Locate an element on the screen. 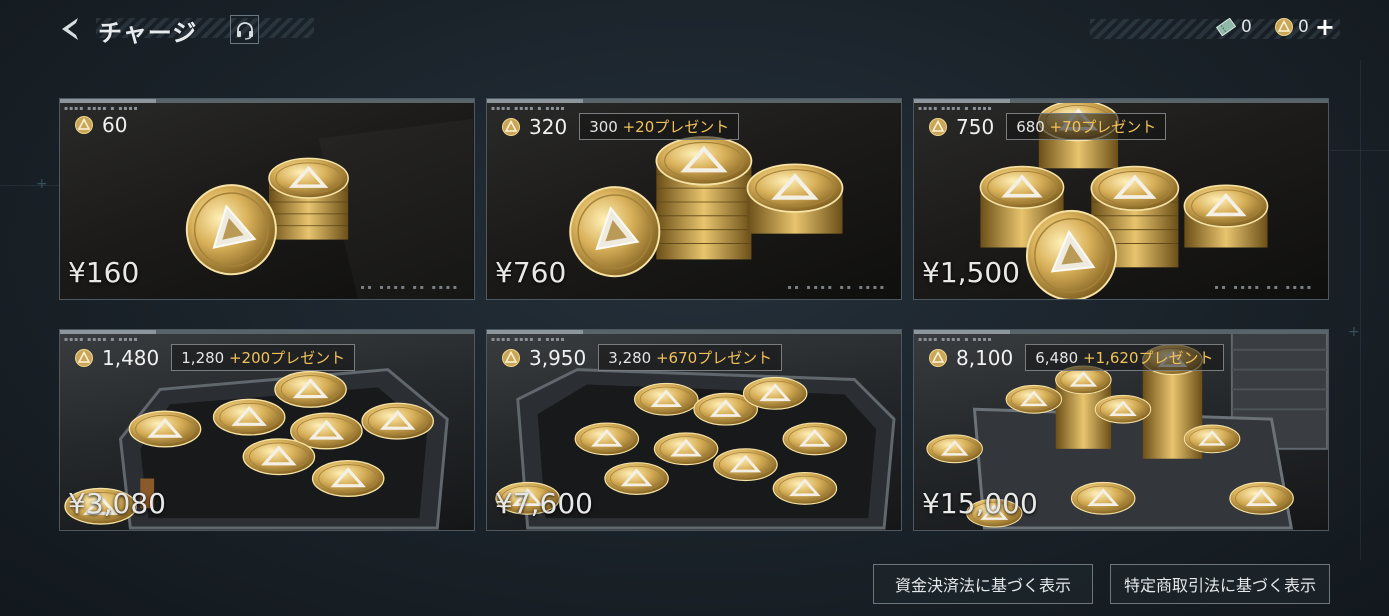 The image size is (1389, 616). pack-price: ¥1,500 is located at coordinates (971, 272).